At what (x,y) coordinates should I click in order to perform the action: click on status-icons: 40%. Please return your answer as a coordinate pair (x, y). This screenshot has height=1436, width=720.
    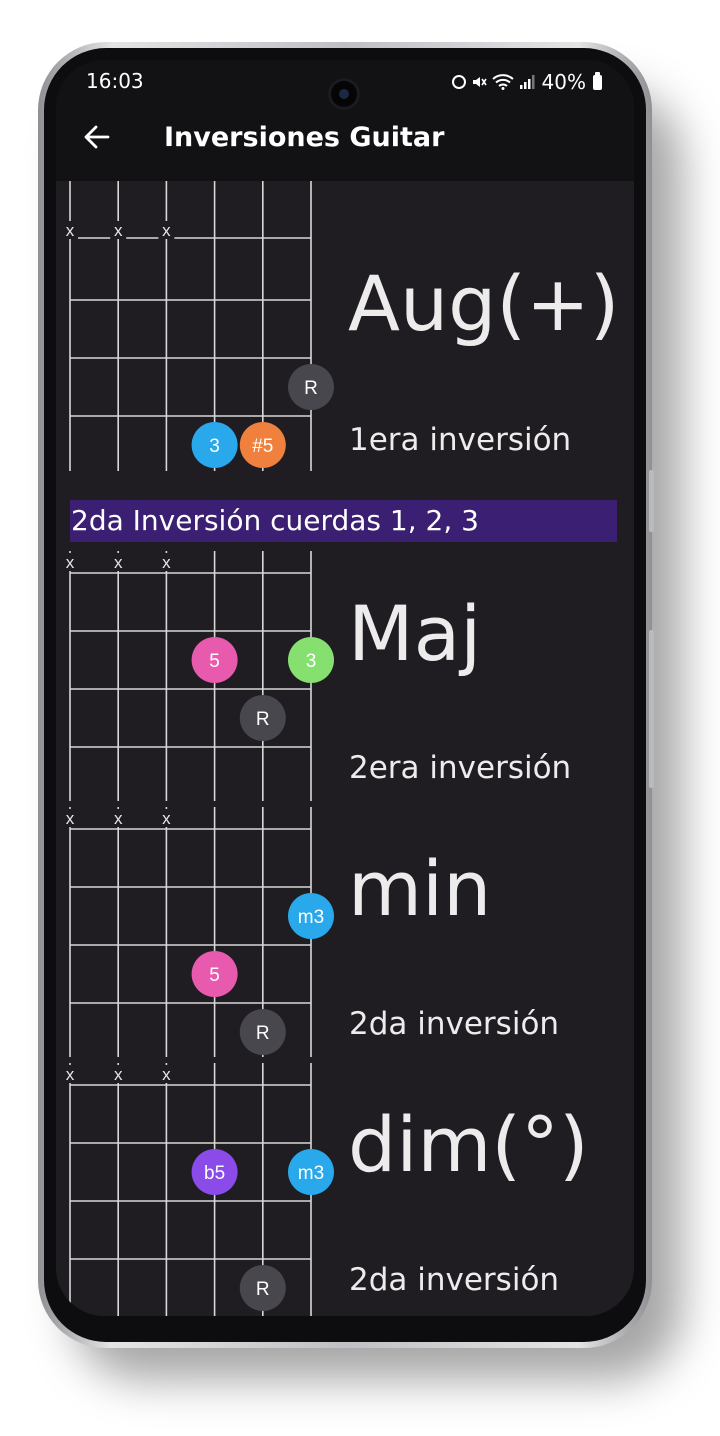
    Looking at the image, I should click on (526, 82).